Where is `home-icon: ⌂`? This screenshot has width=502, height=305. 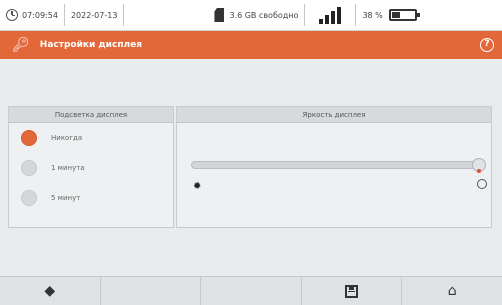
home-icon: ⌂ is located at coordinates (452, 291).